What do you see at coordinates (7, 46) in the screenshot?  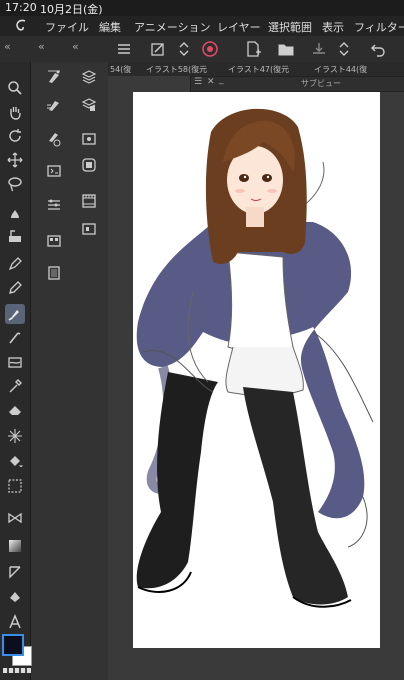 I see `collapse-left-icon: «` at bounding box center [7, 46].